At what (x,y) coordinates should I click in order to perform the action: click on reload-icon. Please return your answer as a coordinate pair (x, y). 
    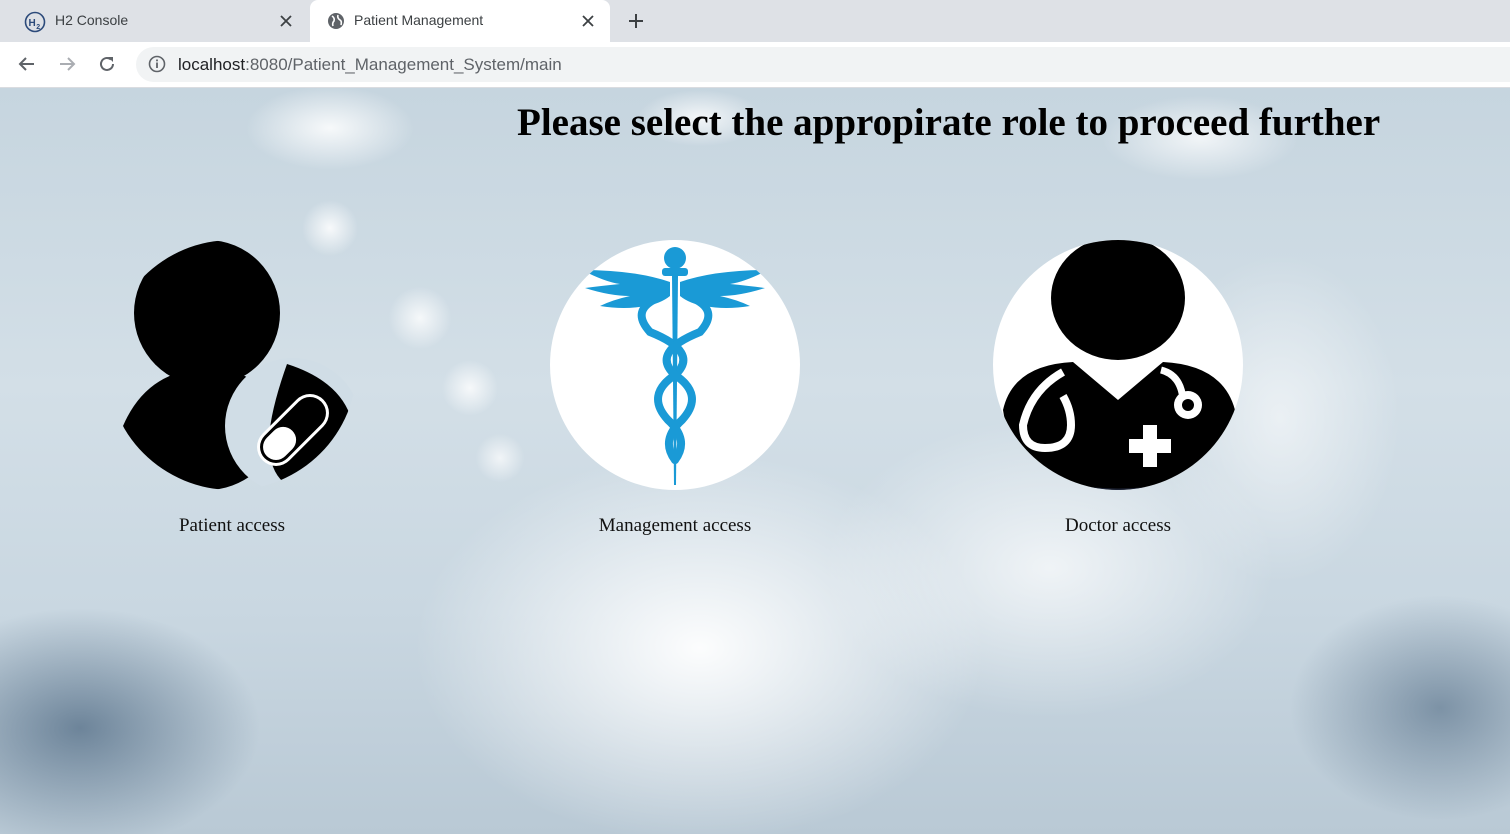
    Looking at the image, I should click on (107, 63).